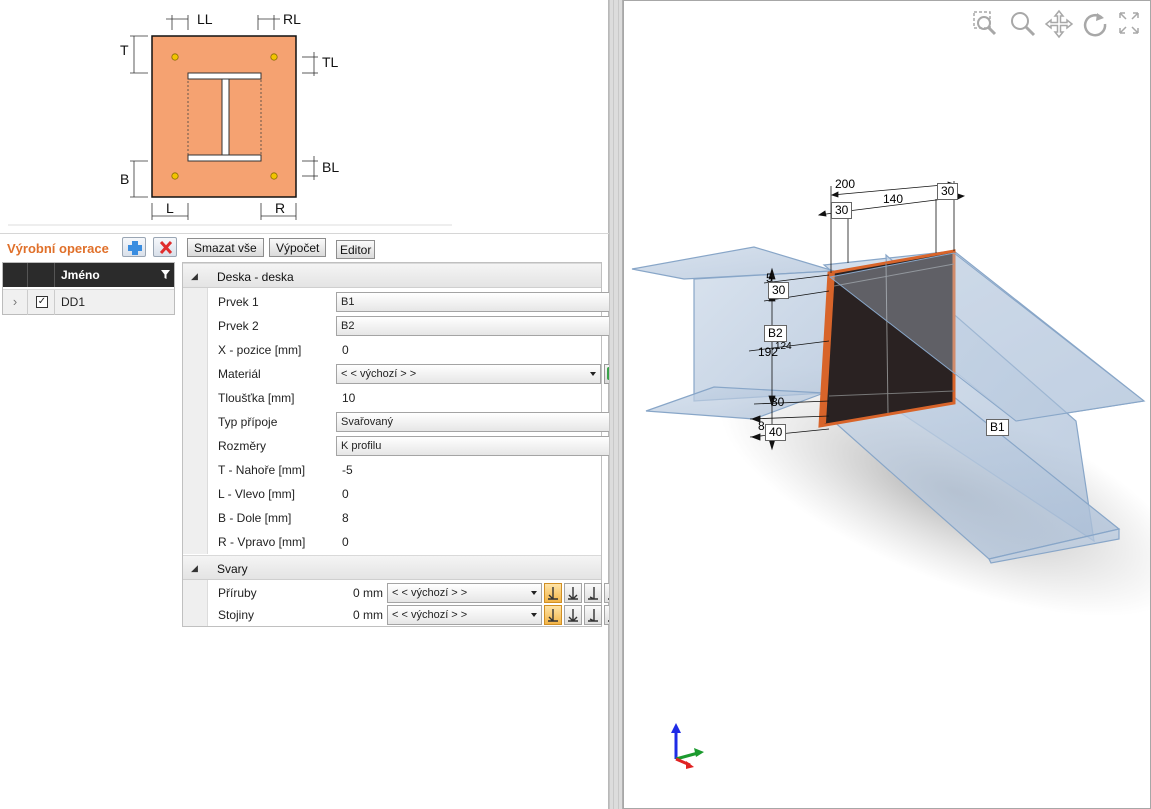  What do you see at coordinates (256, 398) in the screenshot?
I see `prop-label: Tloušťka [mm]` at bounding box center [256, 398].